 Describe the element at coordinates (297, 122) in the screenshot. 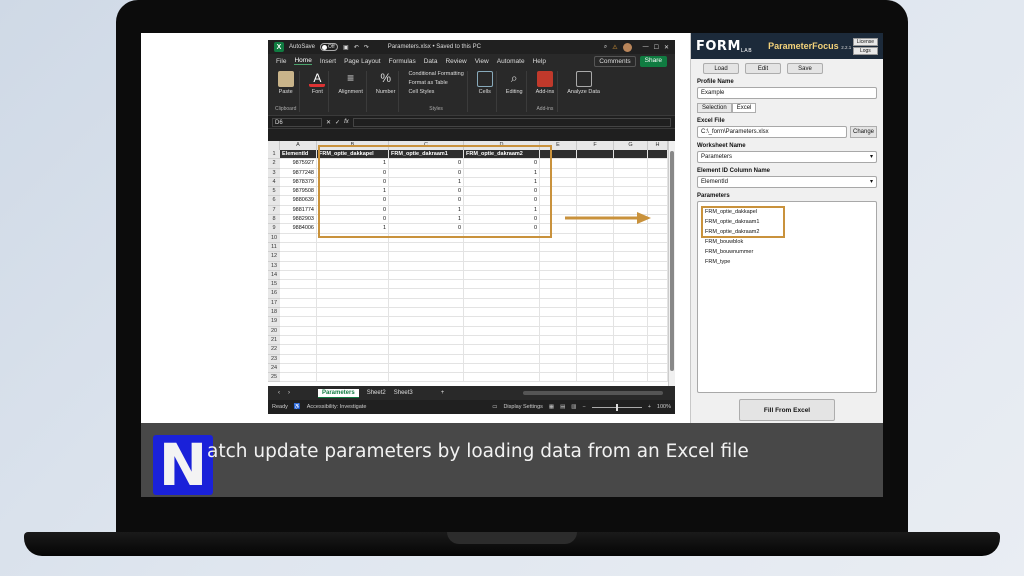

I see `name-box: D6` at that location.